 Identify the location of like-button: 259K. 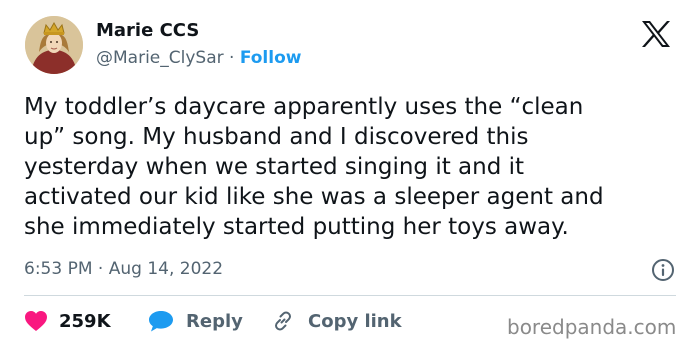
(67, 321).